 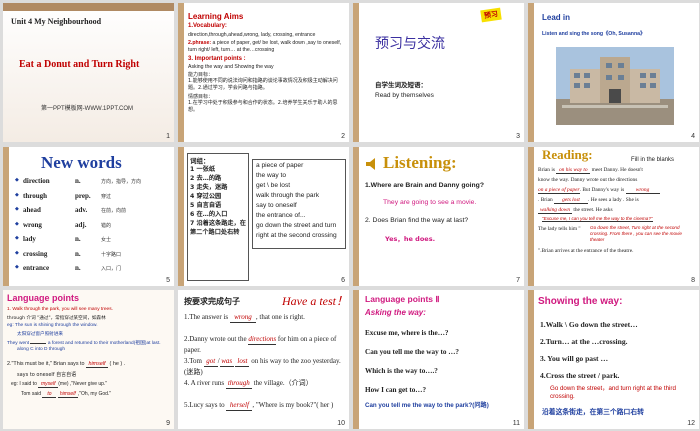 What do you see at coordinates (356, 216) in the screenshot?
I see `left-bar` at bounding box center [356, 216].